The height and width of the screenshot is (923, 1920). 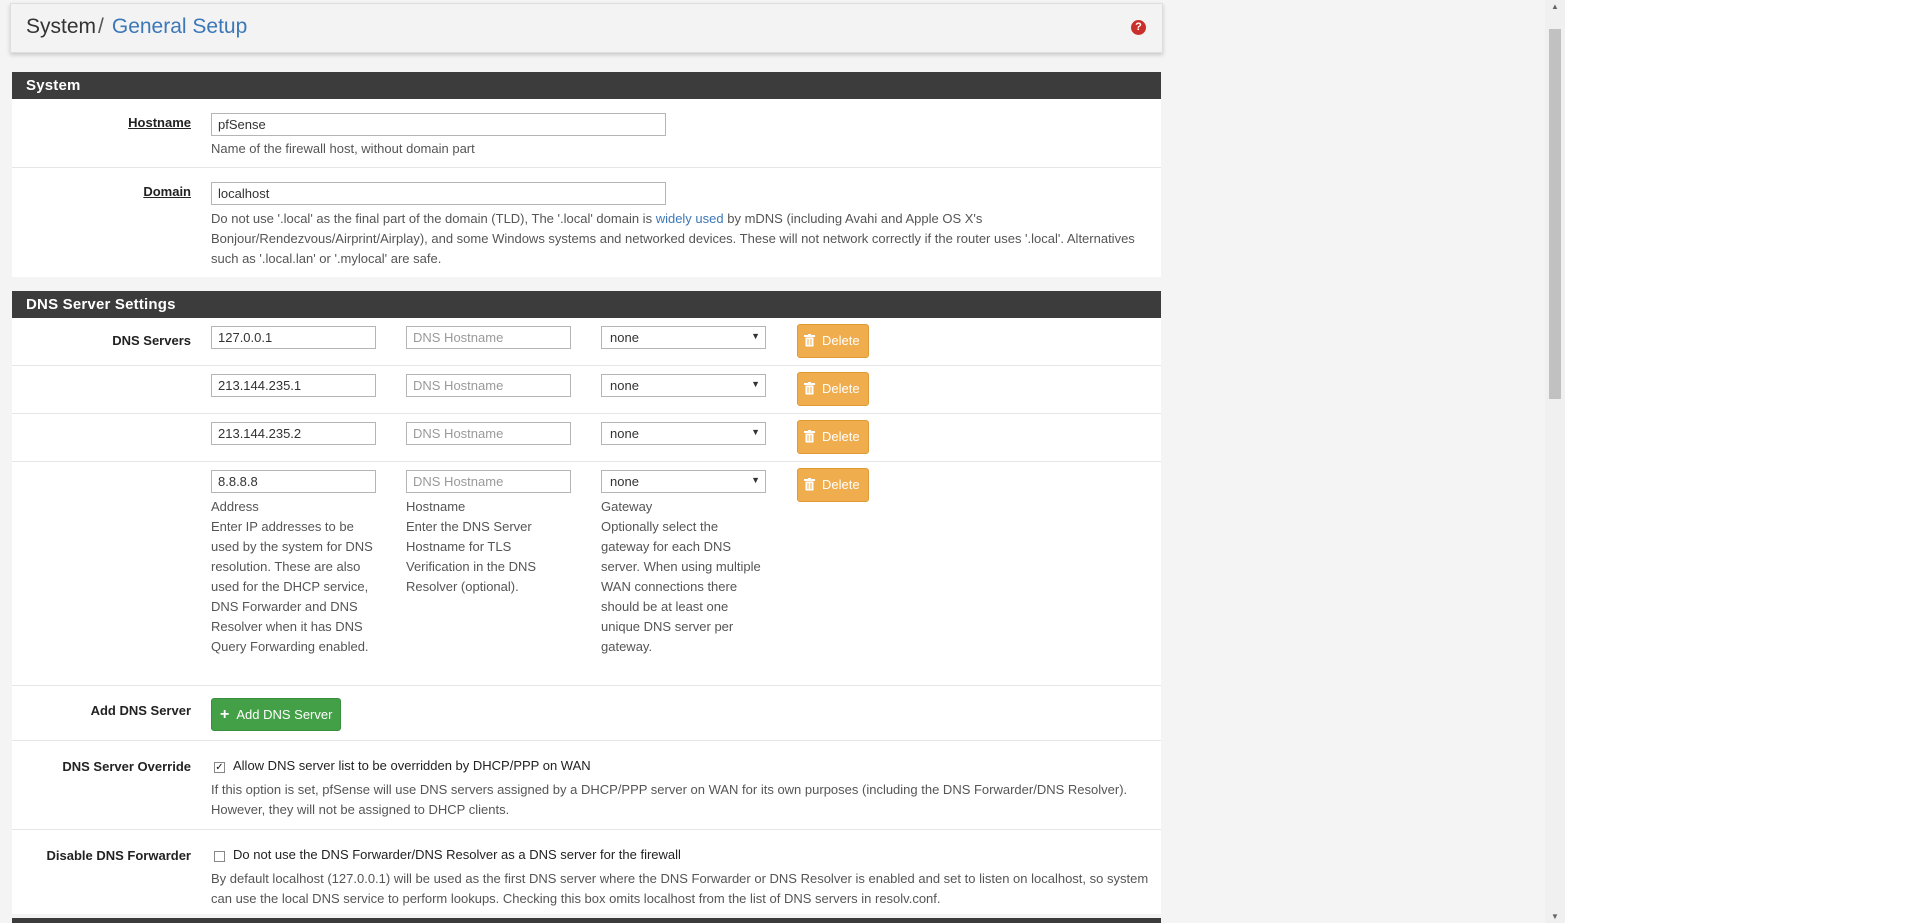 What do you see at coordinates (1555, 916) in the screenshot?
I see `scroll-down-arrow-icon: ▼` at bounding box center [1555, 916].